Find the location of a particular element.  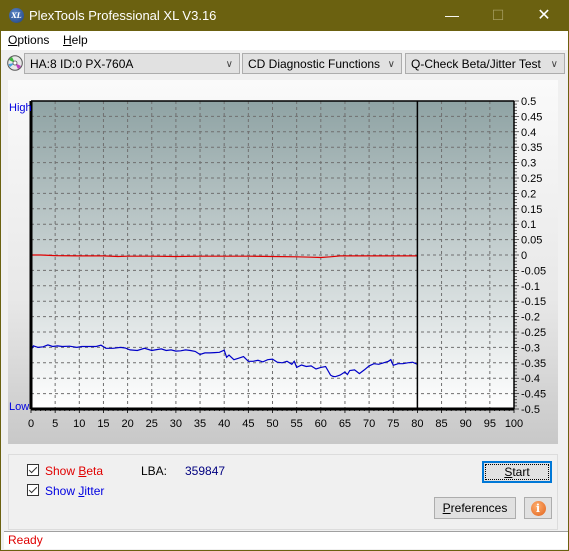

x-tick-label: 55 is located at coordinates (297, 424).